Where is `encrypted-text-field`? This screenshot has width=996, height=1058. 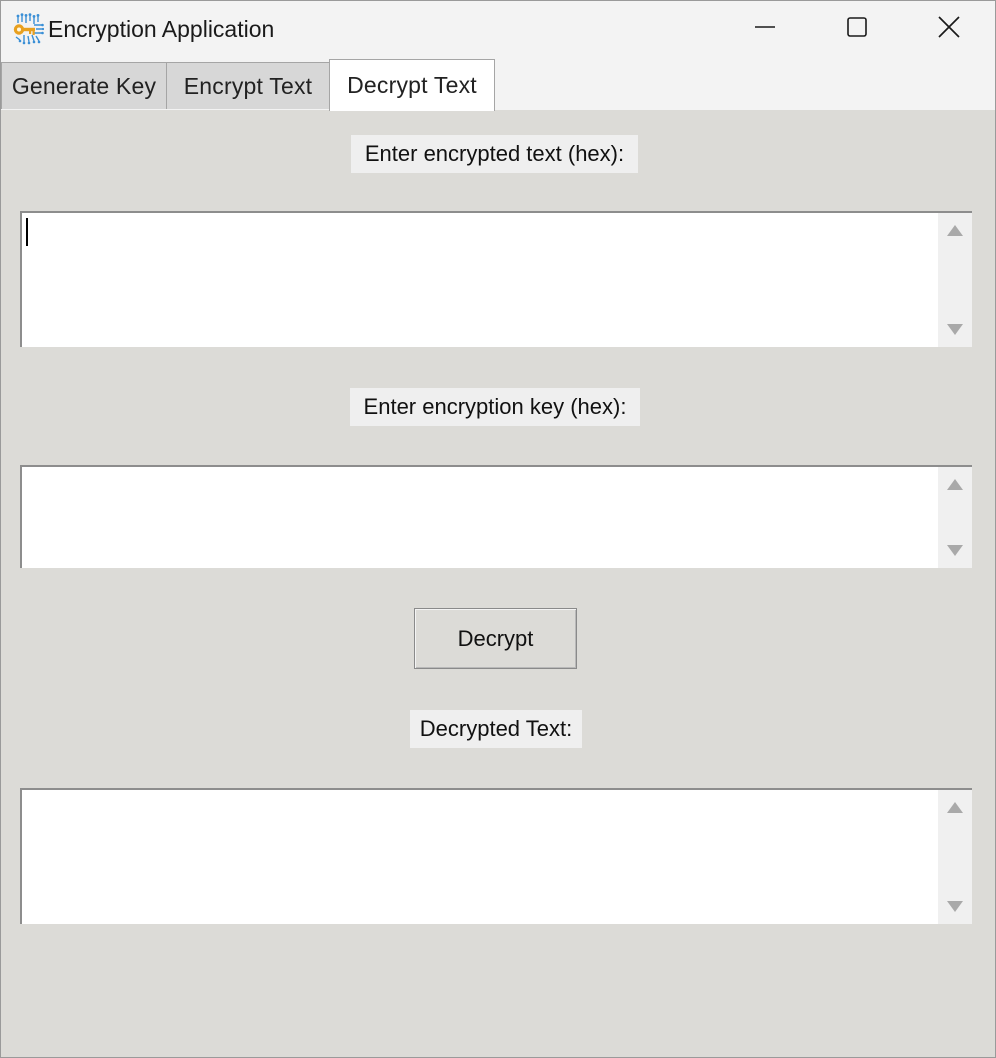 encrypted-text-field is located at coordinates (496, 279).